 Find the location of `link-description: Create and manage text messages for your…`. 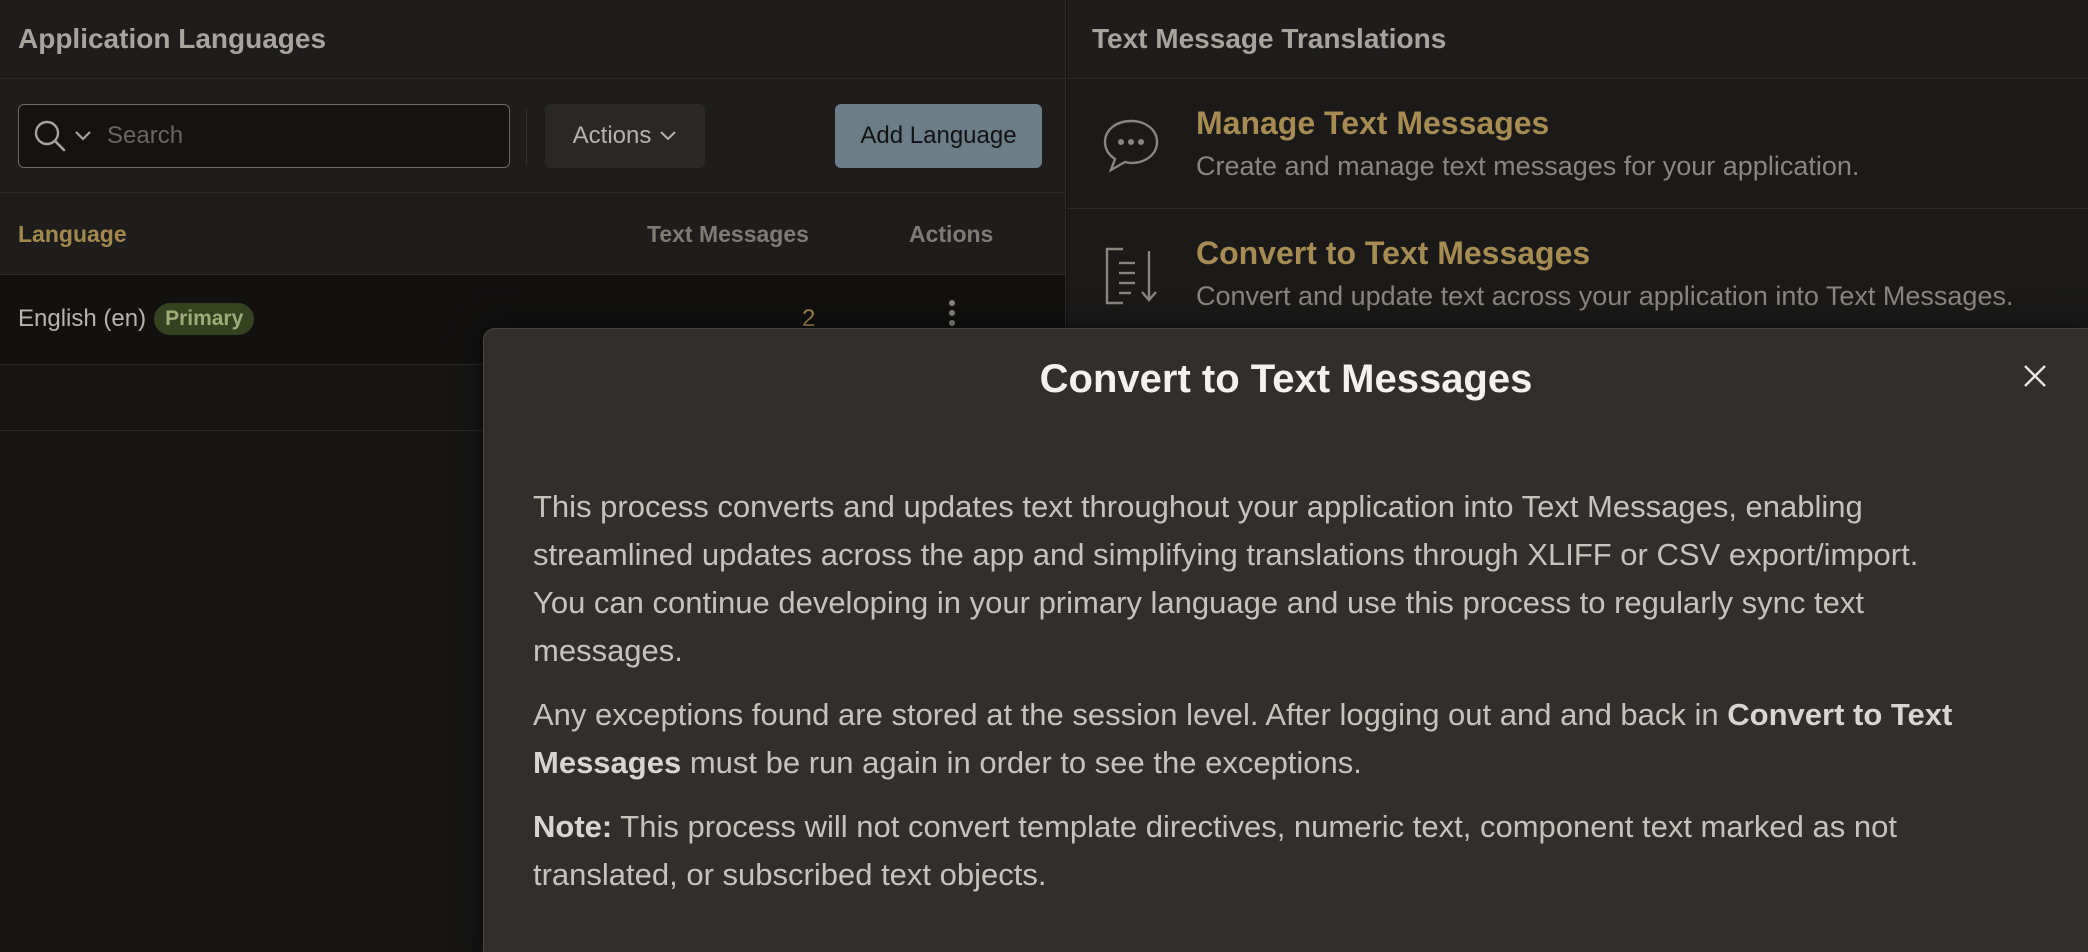

link-description: Create and manage text messages for your… is located at coordinates (1528, 166).